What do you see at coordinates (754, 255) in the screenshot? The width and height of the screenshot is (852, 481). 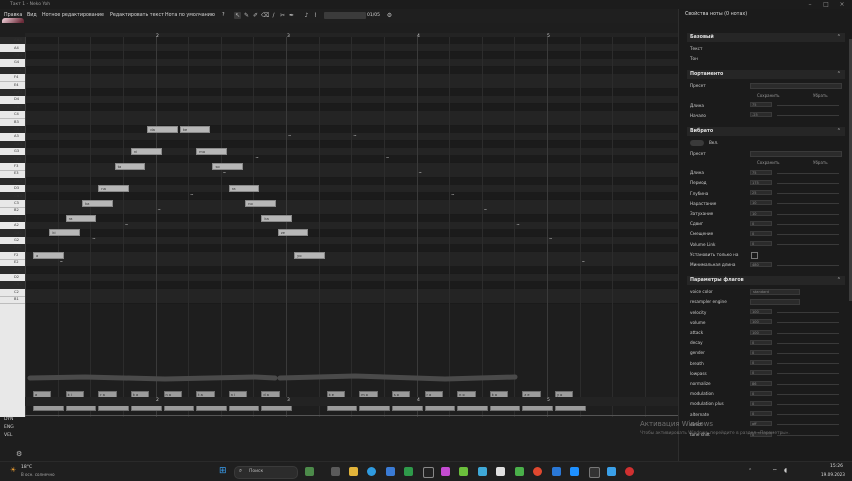 I see `checkbox` at bounding box center [754, 255].